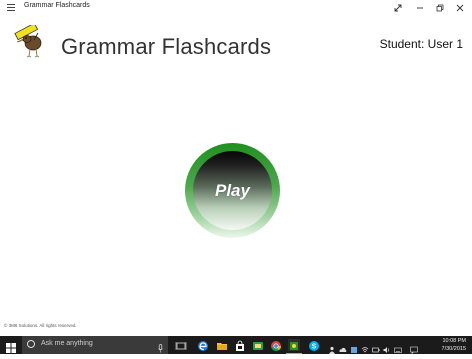  Describe the element at coordinates (203, 345) in the screenshot. I see `edge-icon` at that location.